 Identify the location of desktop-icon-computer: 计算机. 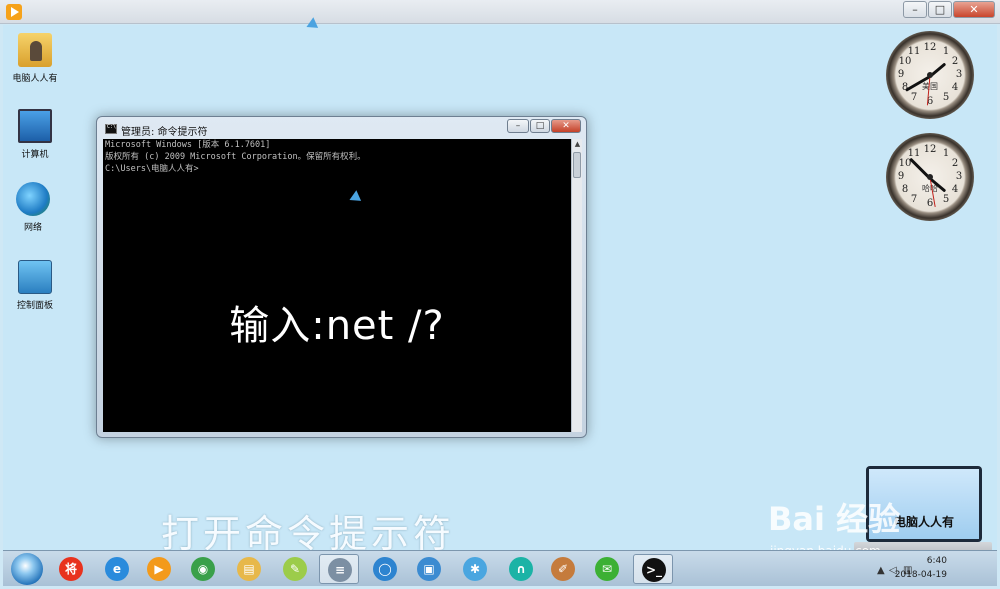
(35, 134).